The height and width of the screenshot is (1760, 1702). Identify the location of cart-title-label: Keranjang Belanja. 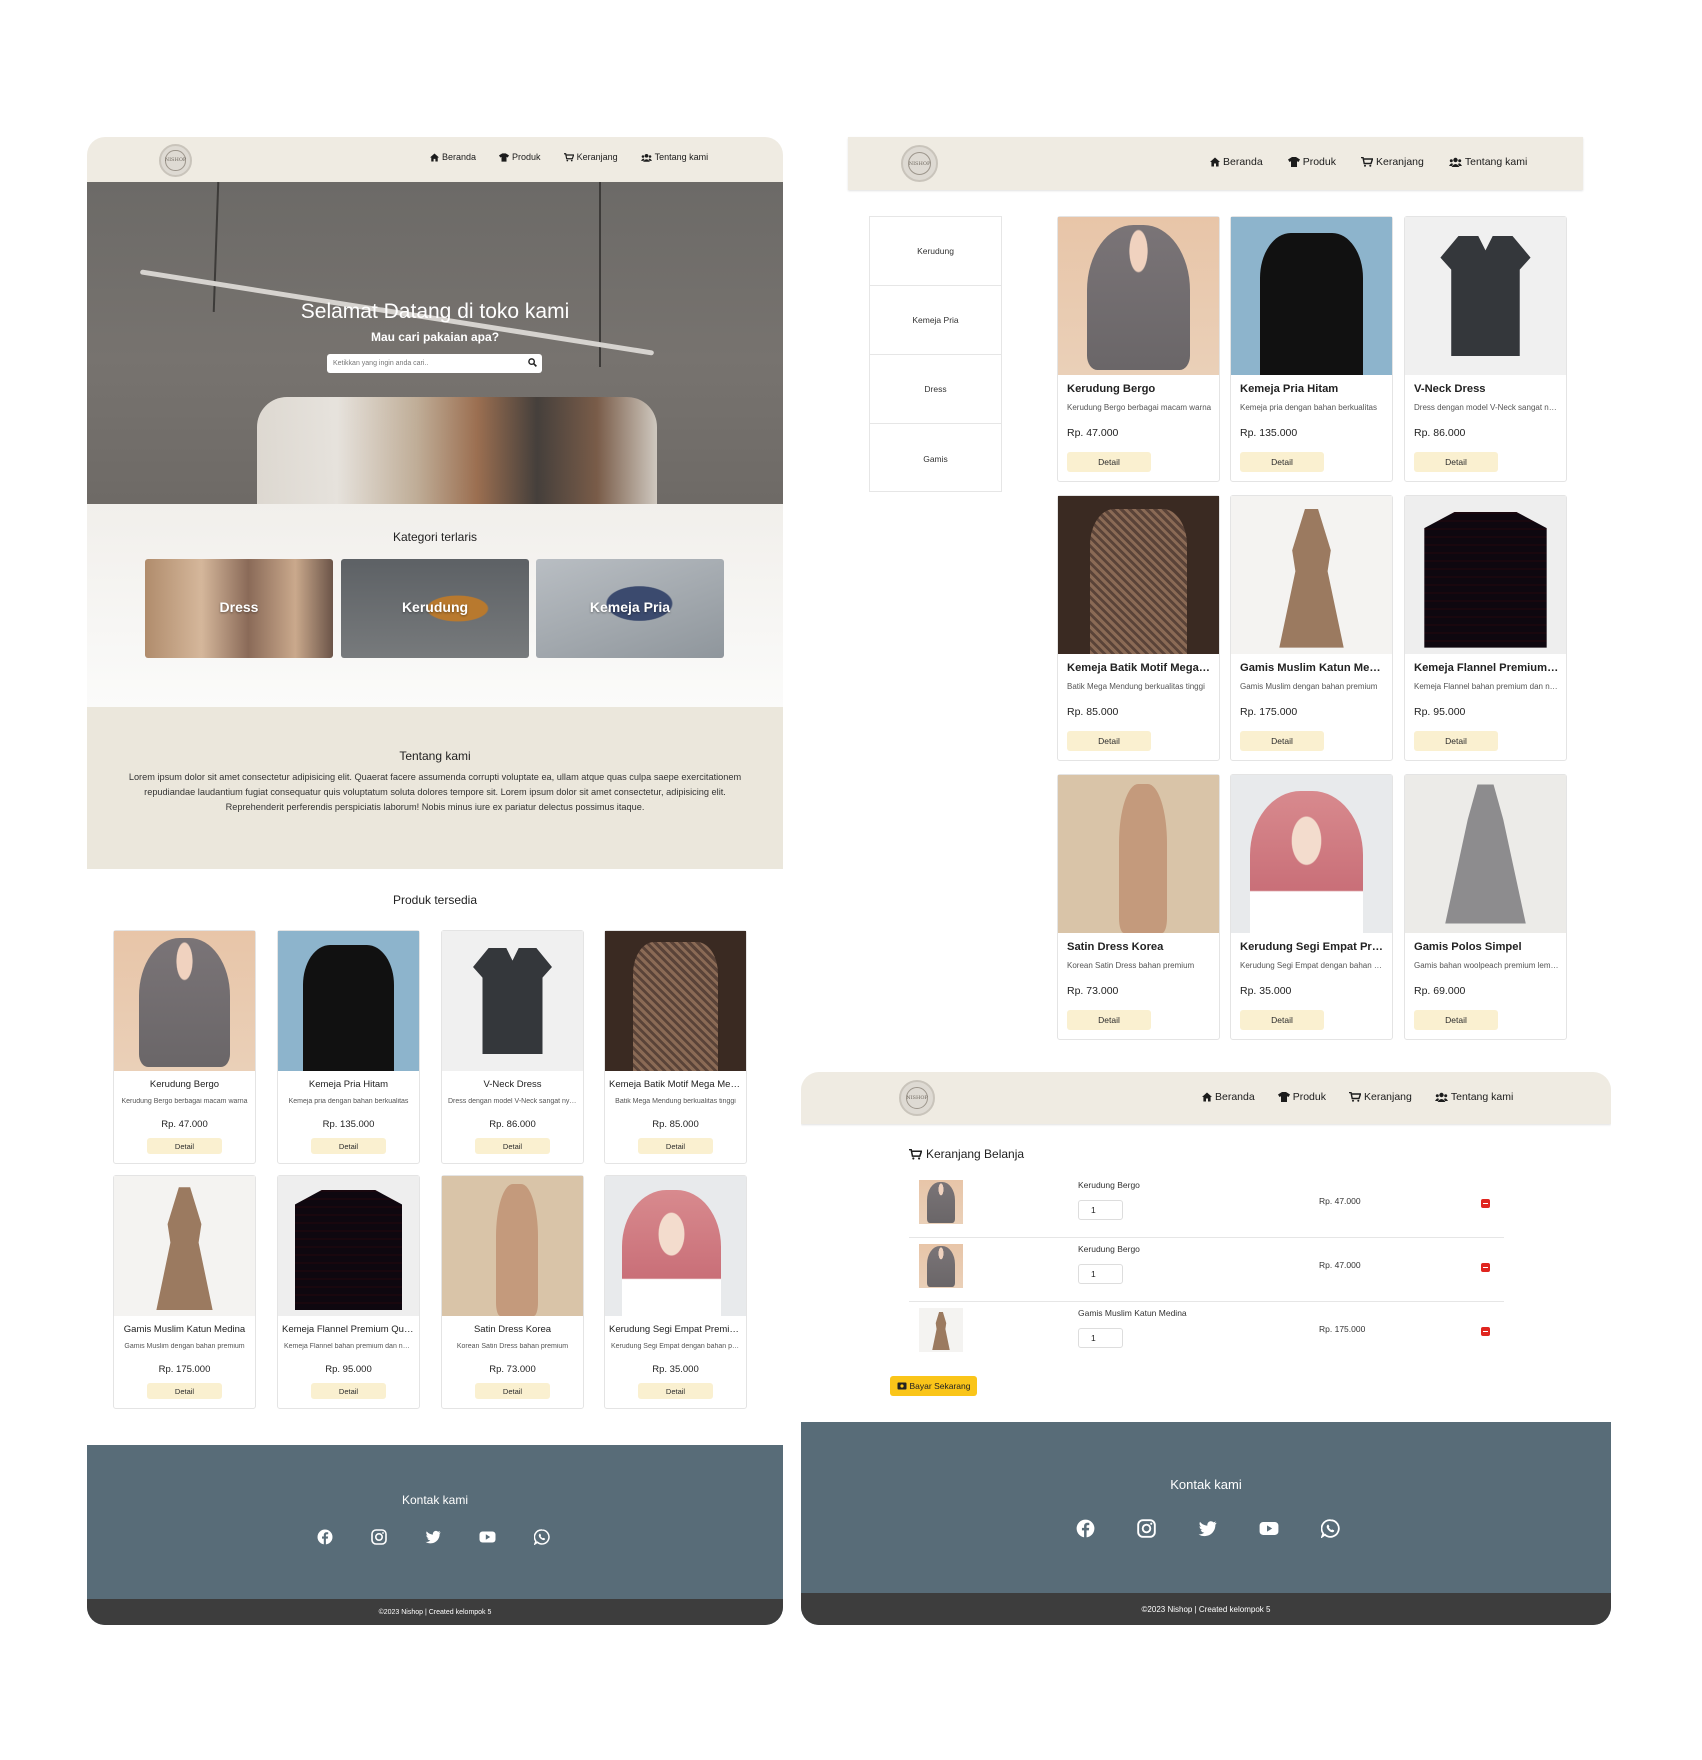
(975, 1154).